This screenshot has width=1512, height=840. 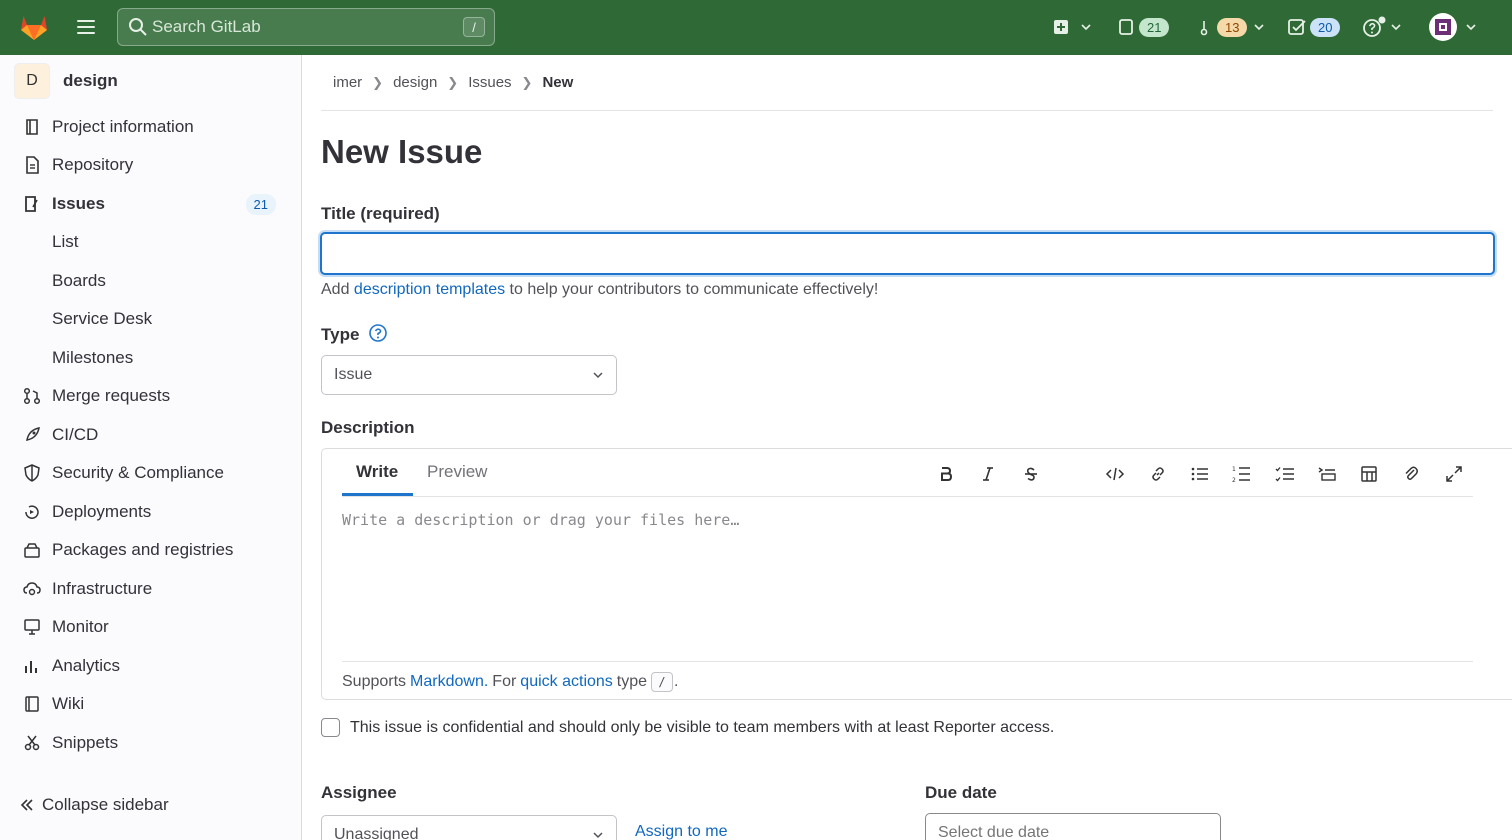 What do you see at coordinates (1232, 27) in the screenshot?
I see `merge-requests-dropdown: 13` at bounding box center [1232, 27].